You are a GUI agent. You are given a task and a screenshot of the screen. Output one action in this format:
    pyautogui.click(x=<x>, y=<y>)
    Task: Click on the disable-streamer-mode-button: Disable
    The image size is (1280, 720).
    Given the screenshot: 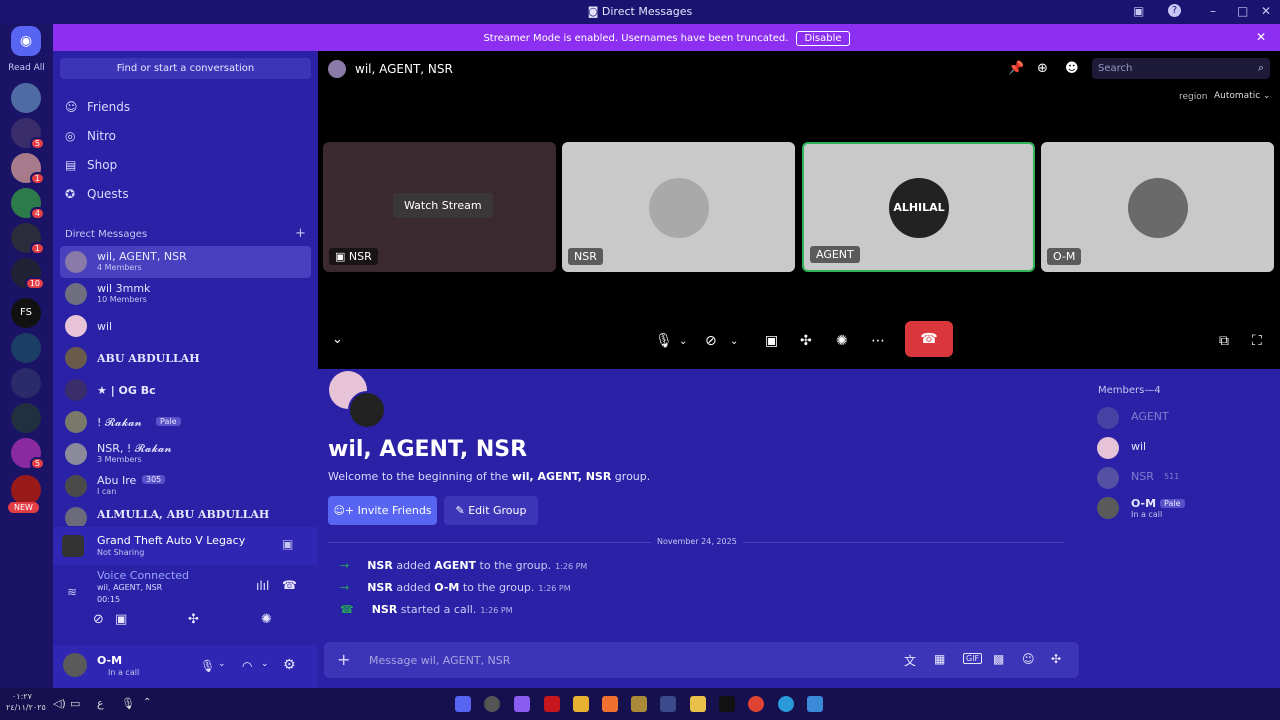 What is the action you would take?
    pyautogui.click(x=823, y=38)
    